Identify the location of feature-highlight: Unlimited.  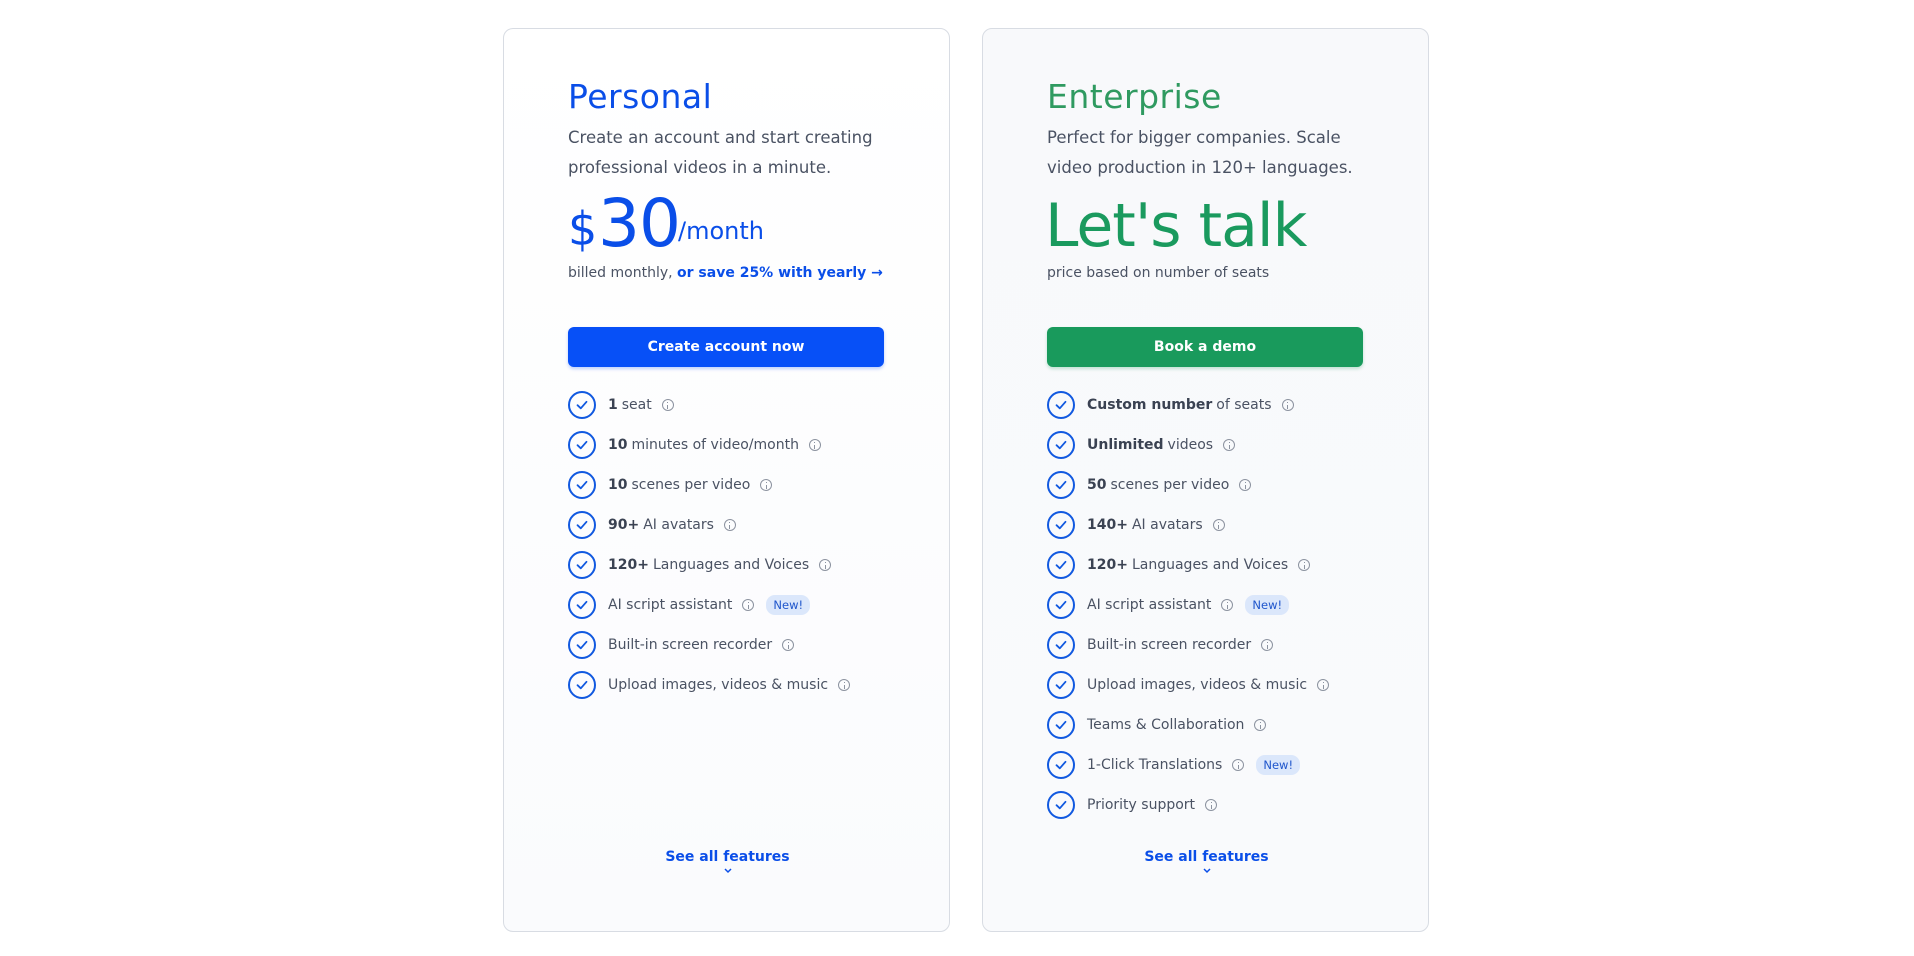
(1125, 445).